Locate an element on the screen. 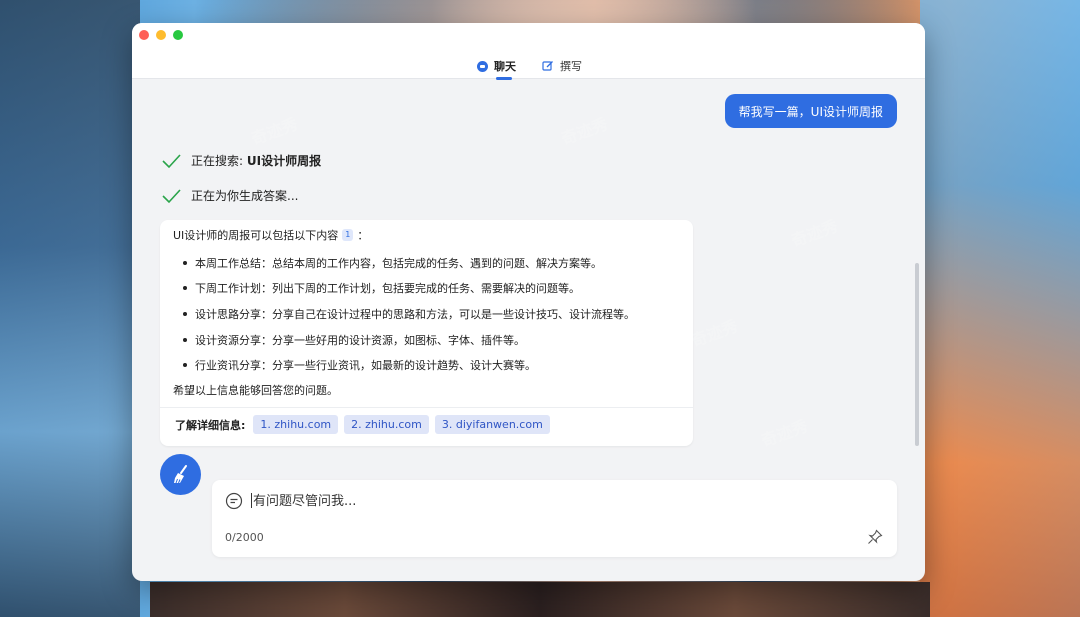 The height and width of the screenshot is (617, 1080). text-caret is located at coordinates (251, 500).